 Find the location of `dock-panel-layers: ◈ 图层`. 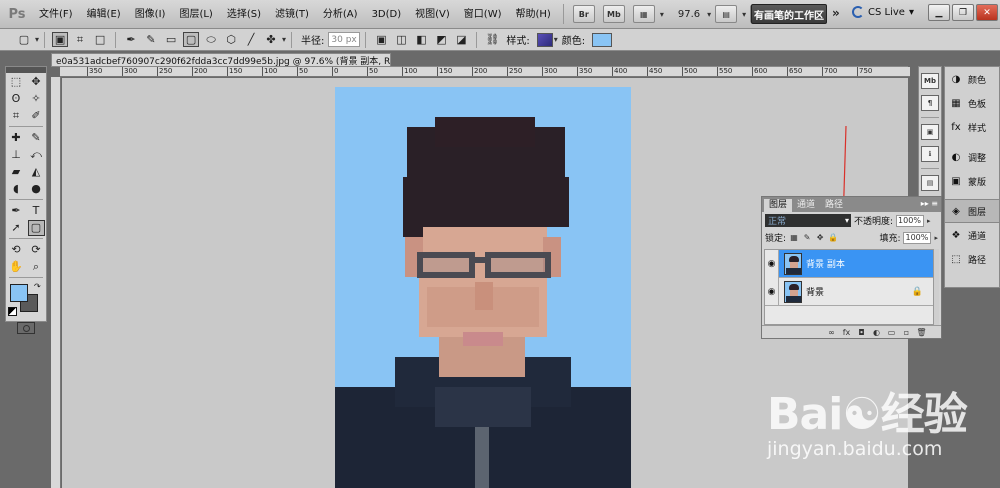

dock-panel-layers: ◈ 图层 is located at coordinates (972, 211).